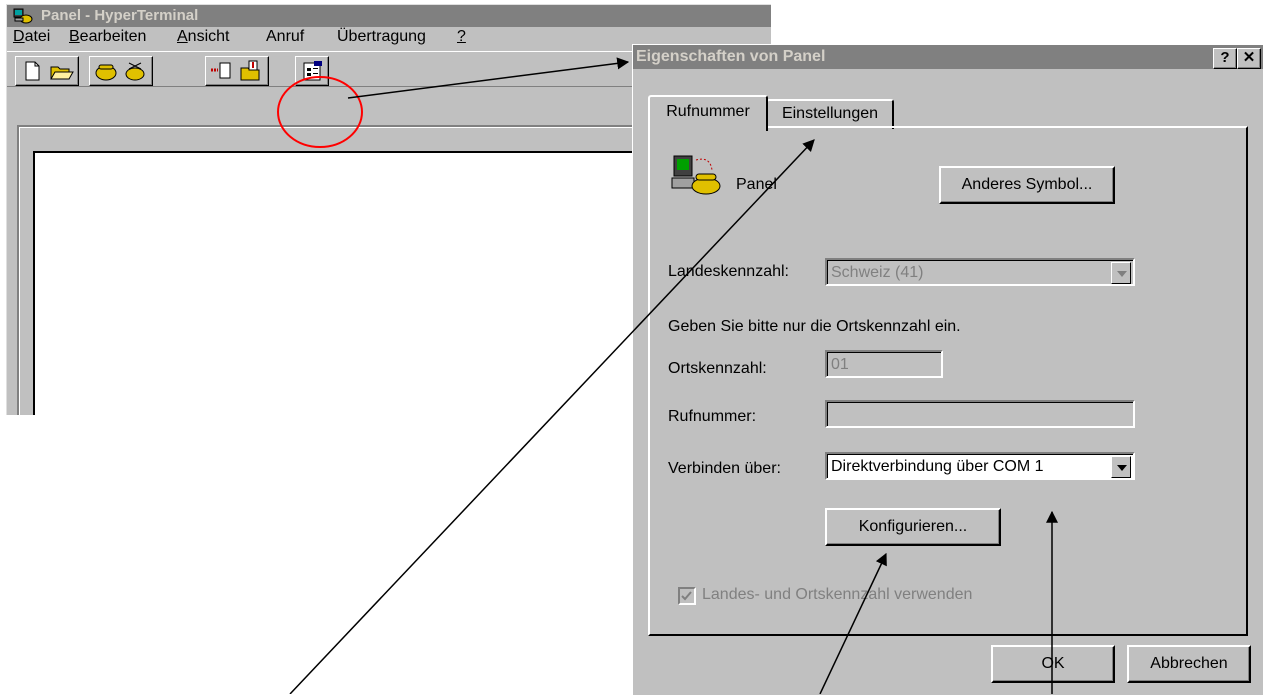 This screenshot has height=695, width=1267. I want to click on arrow-to-dialog-title, so click(488, 78).